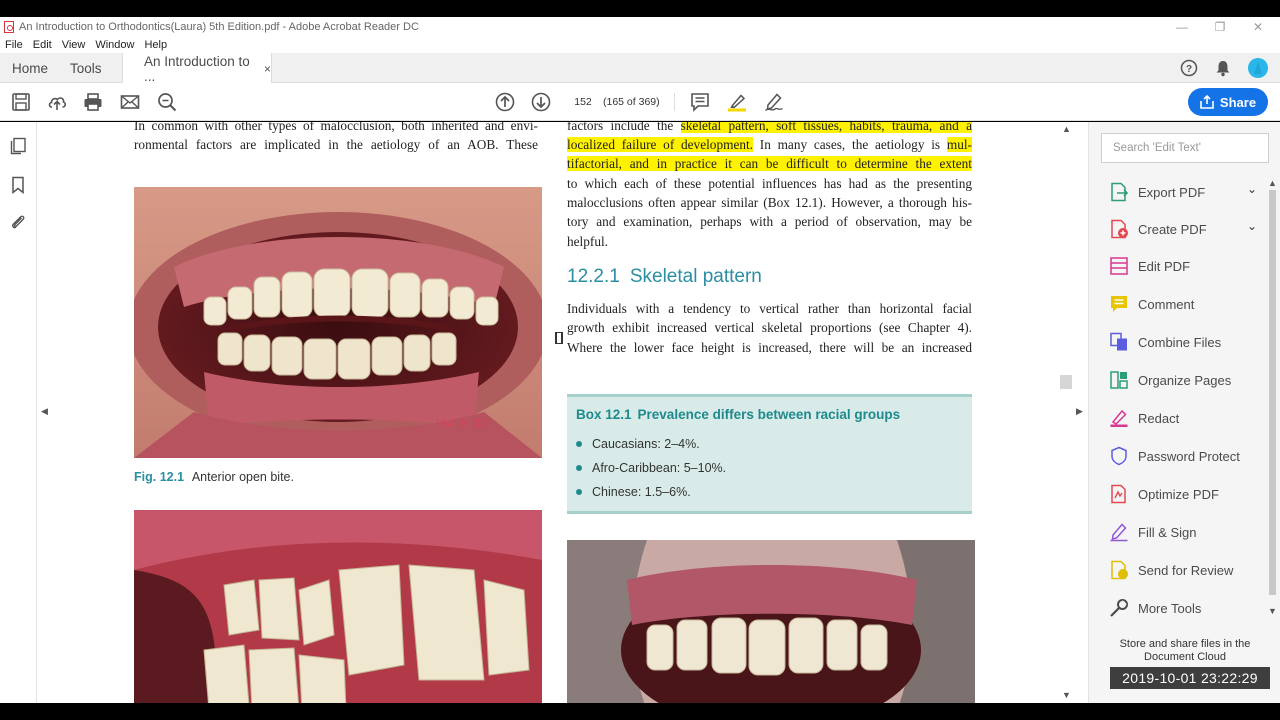 Image resolution: width=1280 pixels, height=720 pixels. Describe the element at coordinates (460, 425) in the screenshot. I see `svg-text: '94 8 22` at that location.